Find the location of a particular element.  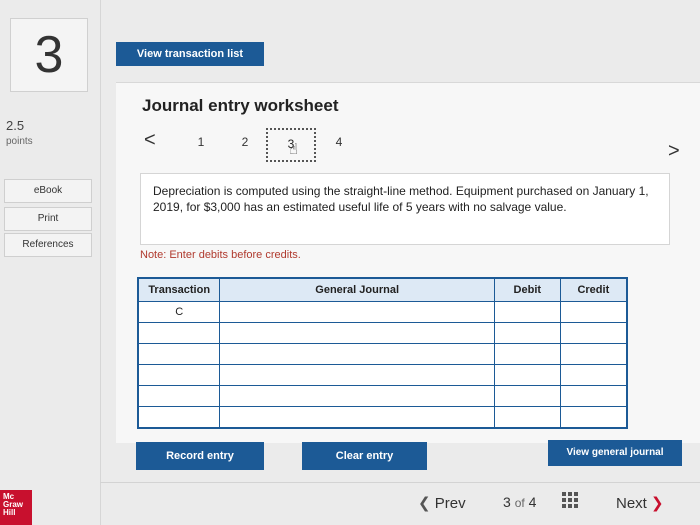

table-row: C is located at coordinates (382, 312).